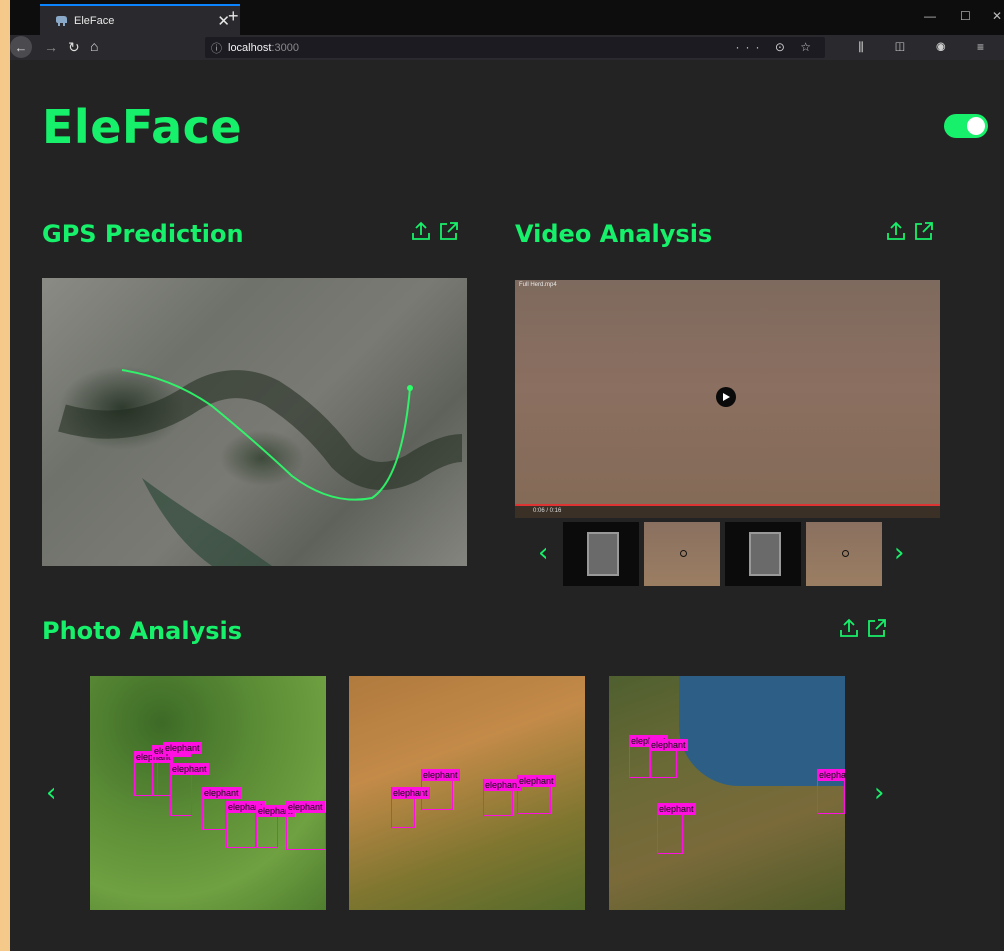 The height and width of the screenshot is (951, 1004). I want to click on gps-section-title: GPS Prediction, so click(143, 234).